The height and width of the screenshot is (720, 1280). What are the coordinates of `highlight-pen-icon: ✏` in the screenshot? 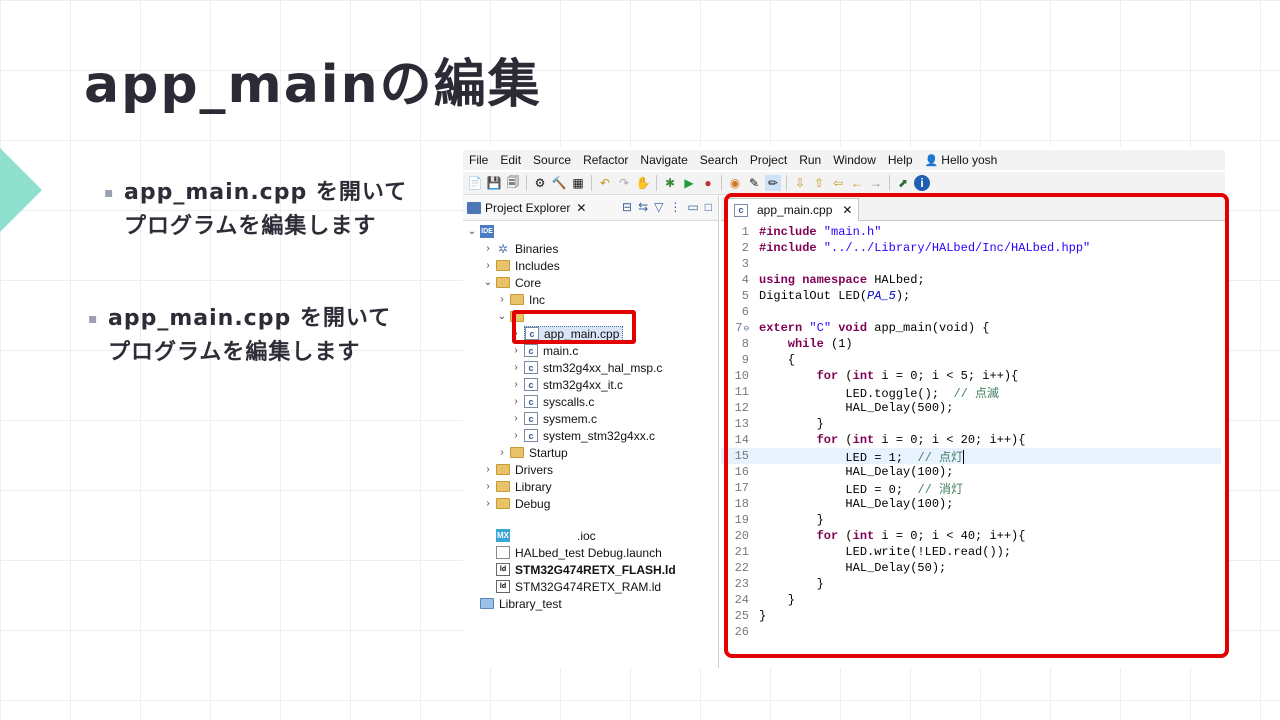 It's located at (773, 183).